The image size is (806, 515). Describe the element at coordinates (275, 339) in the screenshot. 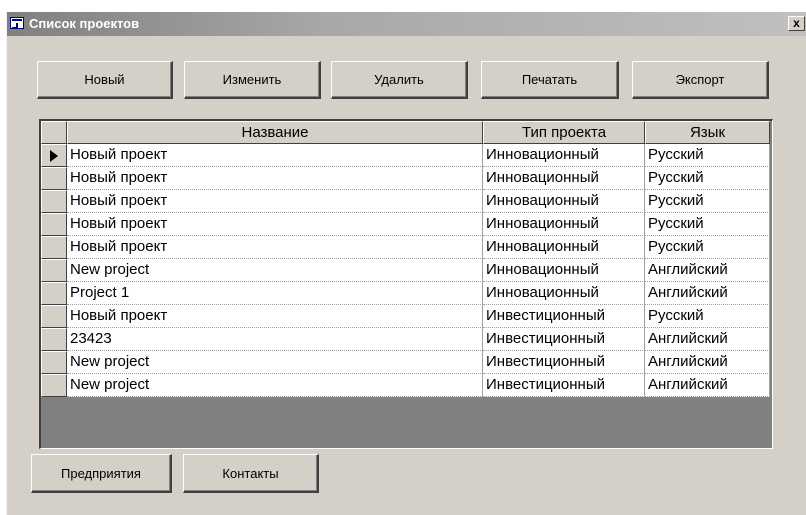

I see `cell-name: 23423` at that location.